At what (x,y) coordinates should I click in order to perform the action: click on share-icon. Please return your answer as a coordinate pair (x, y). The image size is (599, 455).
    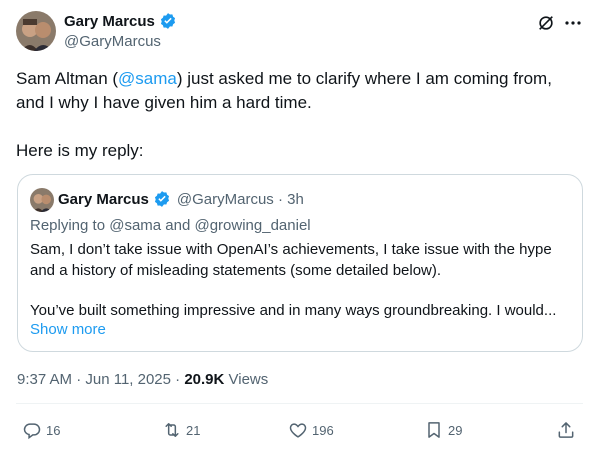
    Looking at the image, I should click on (566, 430).